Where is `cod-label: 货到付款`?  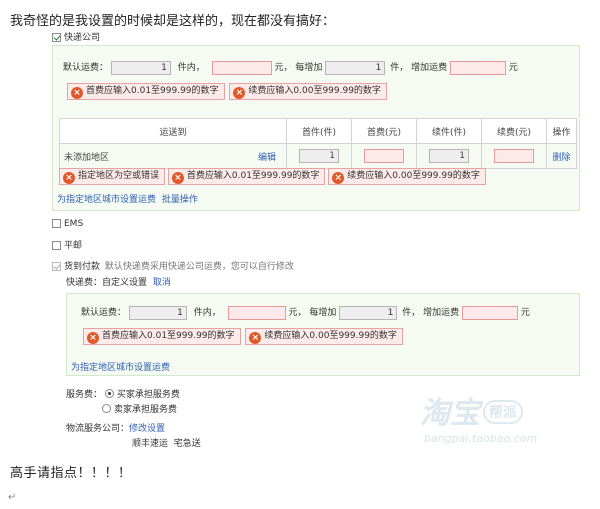 cod-label: 货到付款 is located at coordinates (82, 267).